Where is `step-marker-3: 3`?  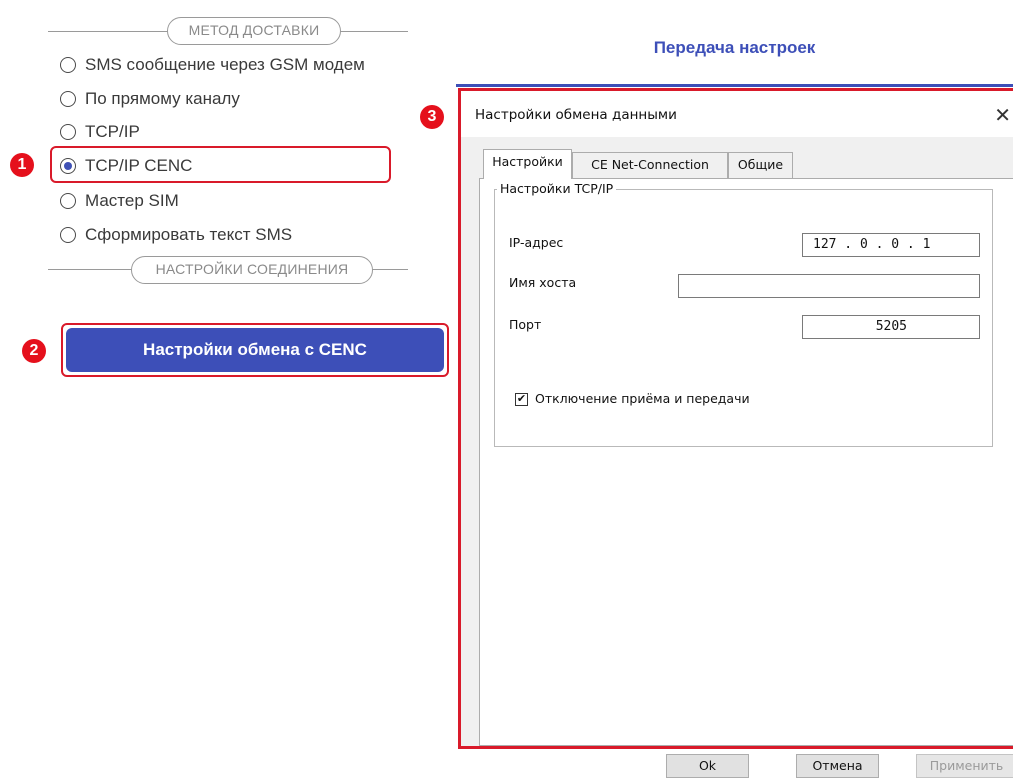
step-marker-3: 3 is located at coordinates (432, 117).